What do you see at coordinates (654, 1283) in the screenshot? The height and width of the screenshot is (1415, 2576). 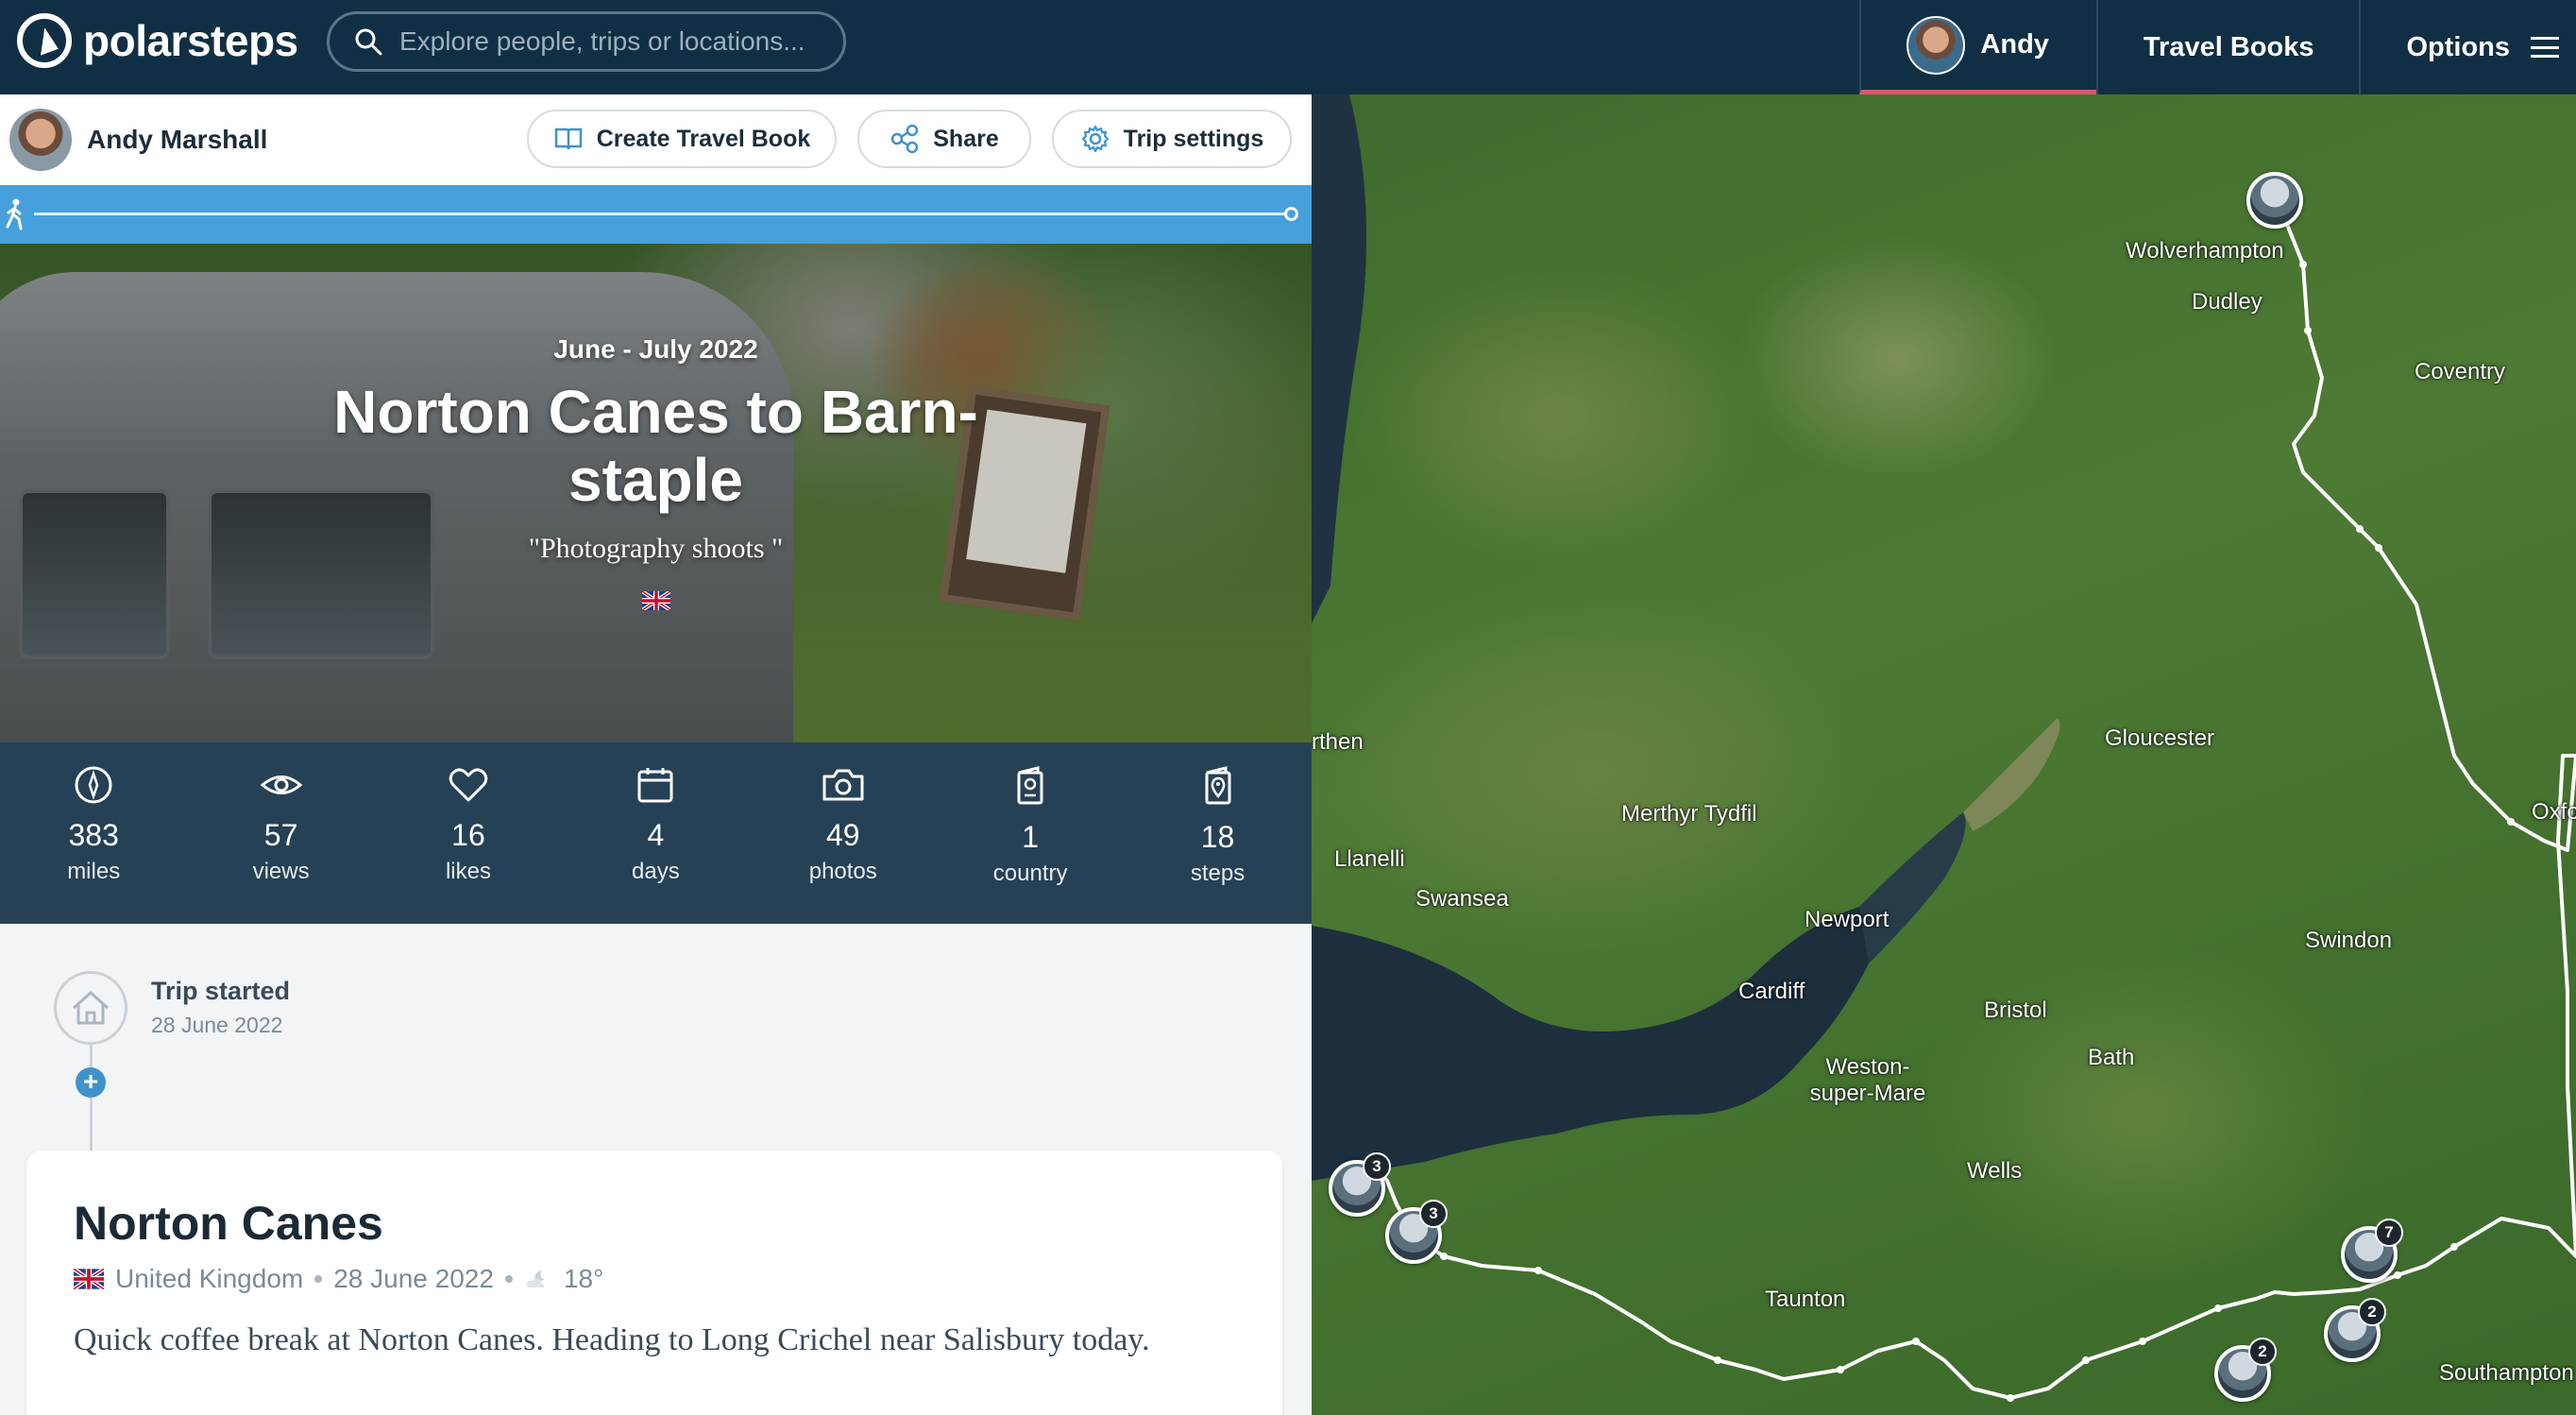 I see `step-card: Norton Canes United Kingdom 28 June 2022` at bounding box center [654, 1283].